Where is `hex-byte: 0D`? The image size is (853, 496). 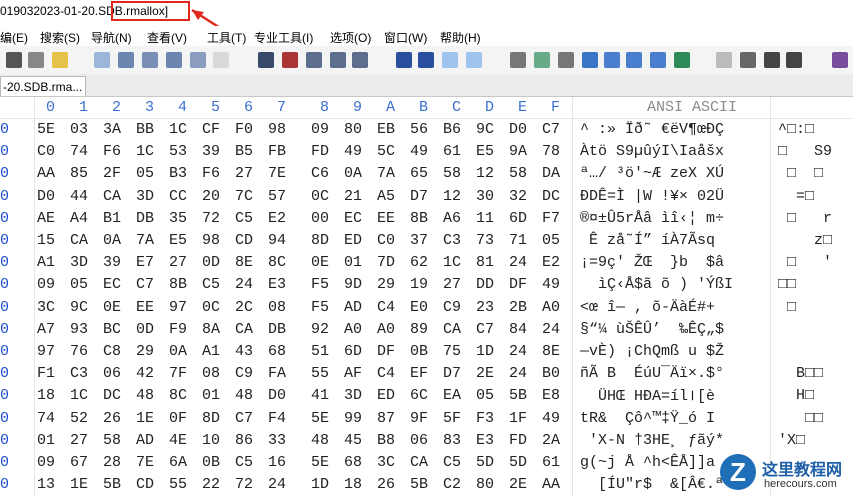
hex-byte: 0D is located at coordinates (145, 329).